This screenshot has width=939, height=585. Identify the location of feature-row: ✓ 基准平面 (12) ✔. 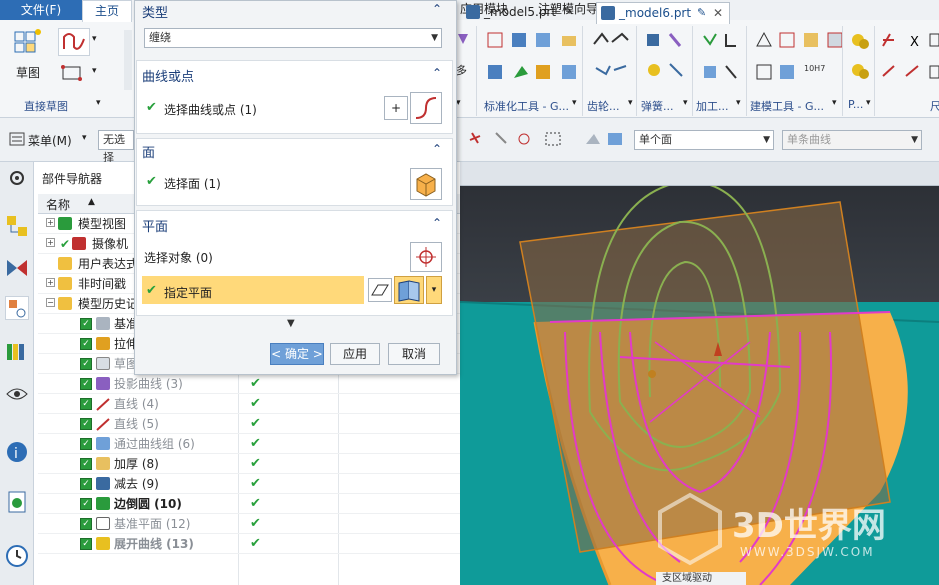
(249, 524).